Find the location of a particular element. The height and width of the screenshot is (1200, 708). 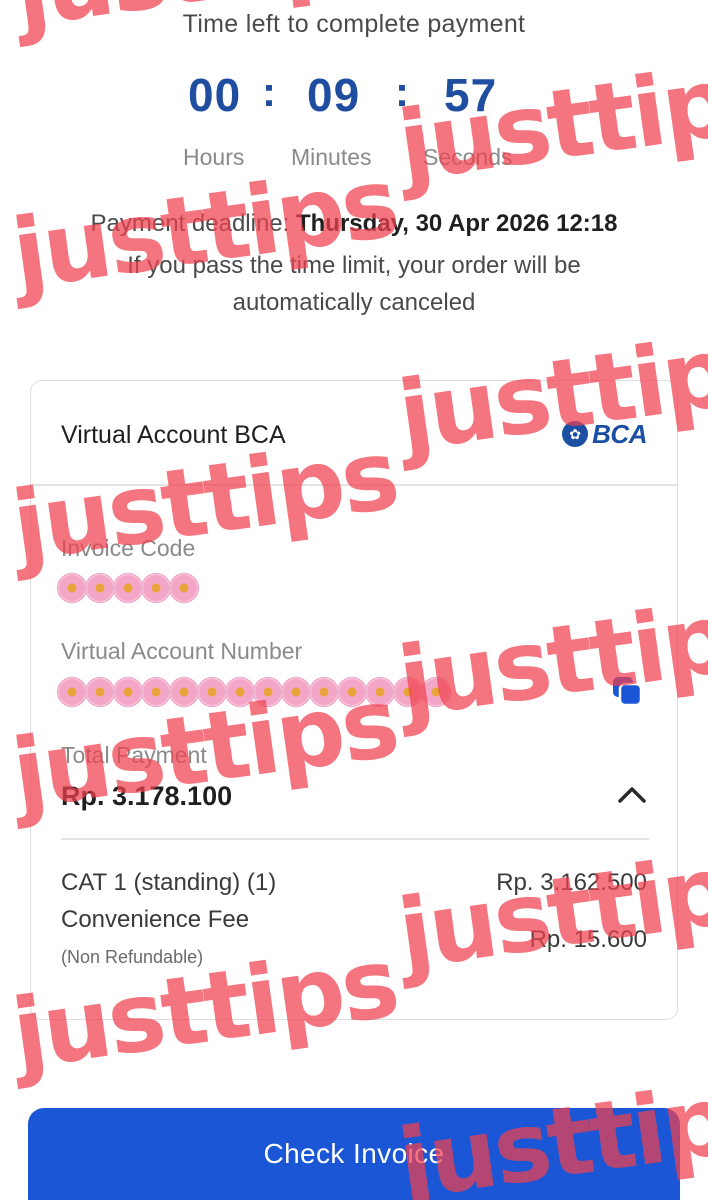

minutes-label: Minutes is located at coordinates (331, 157).